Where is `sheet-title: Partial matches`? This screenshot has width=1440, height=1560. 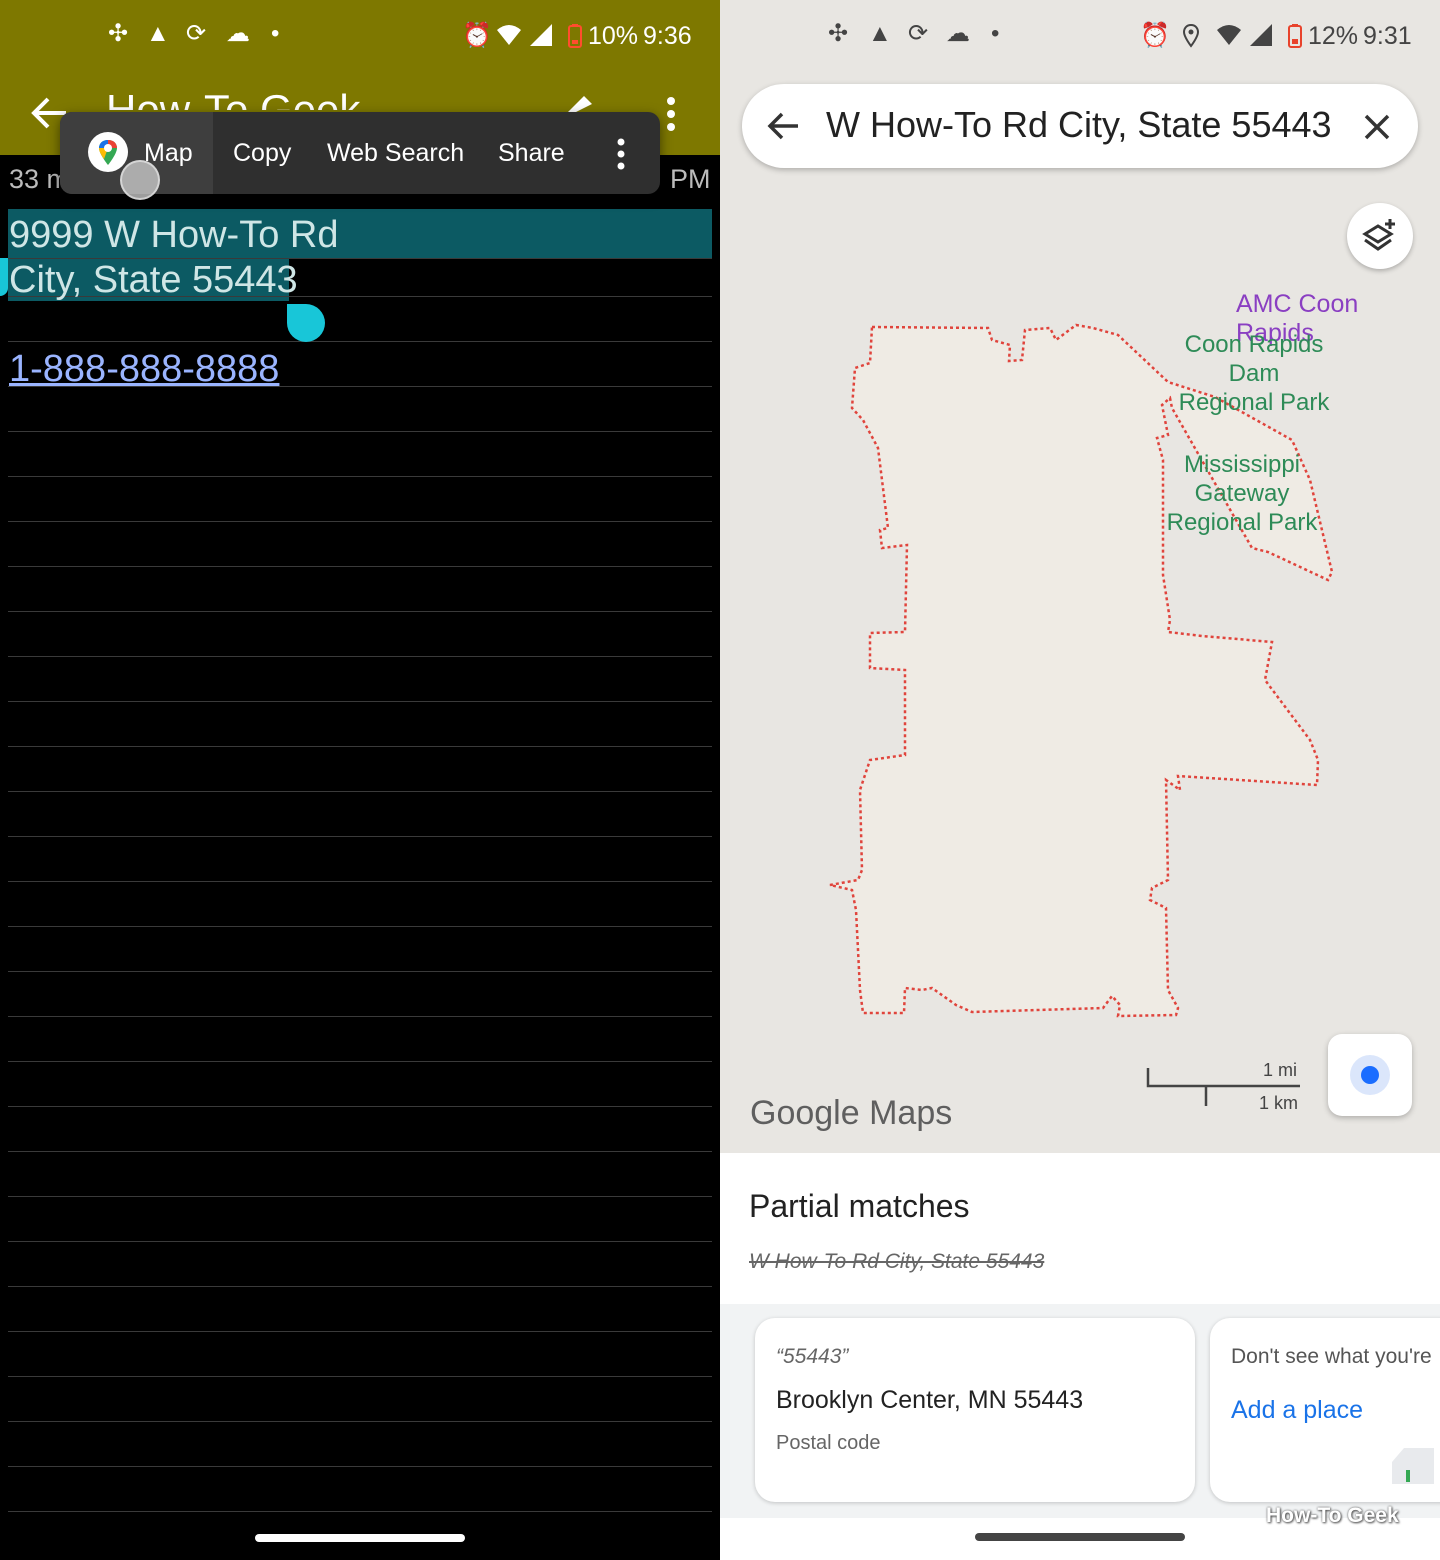
sheet-title: Partial matches is located at coordinates (859, 1206).